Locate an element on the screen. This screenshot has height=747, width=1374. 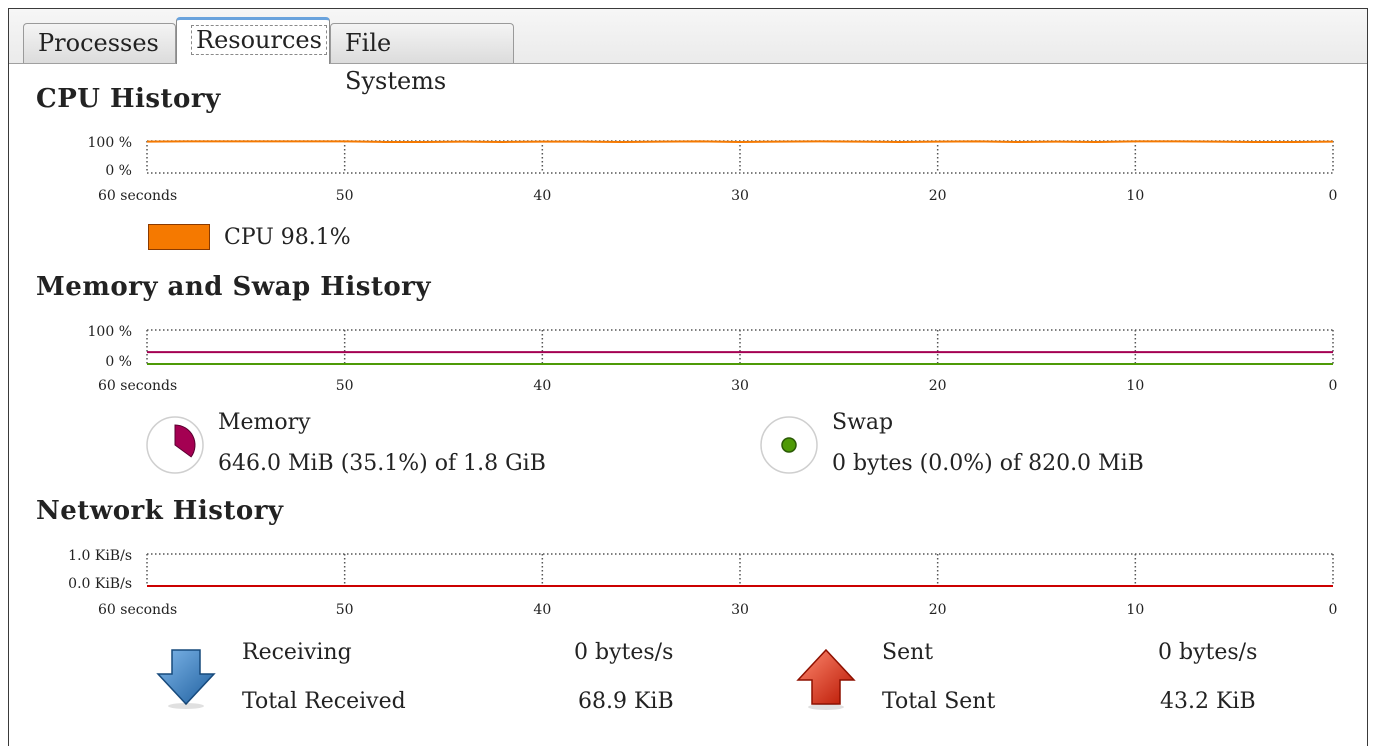
receiving-value: 0 bytes/s is located at coordinates (624, 652).